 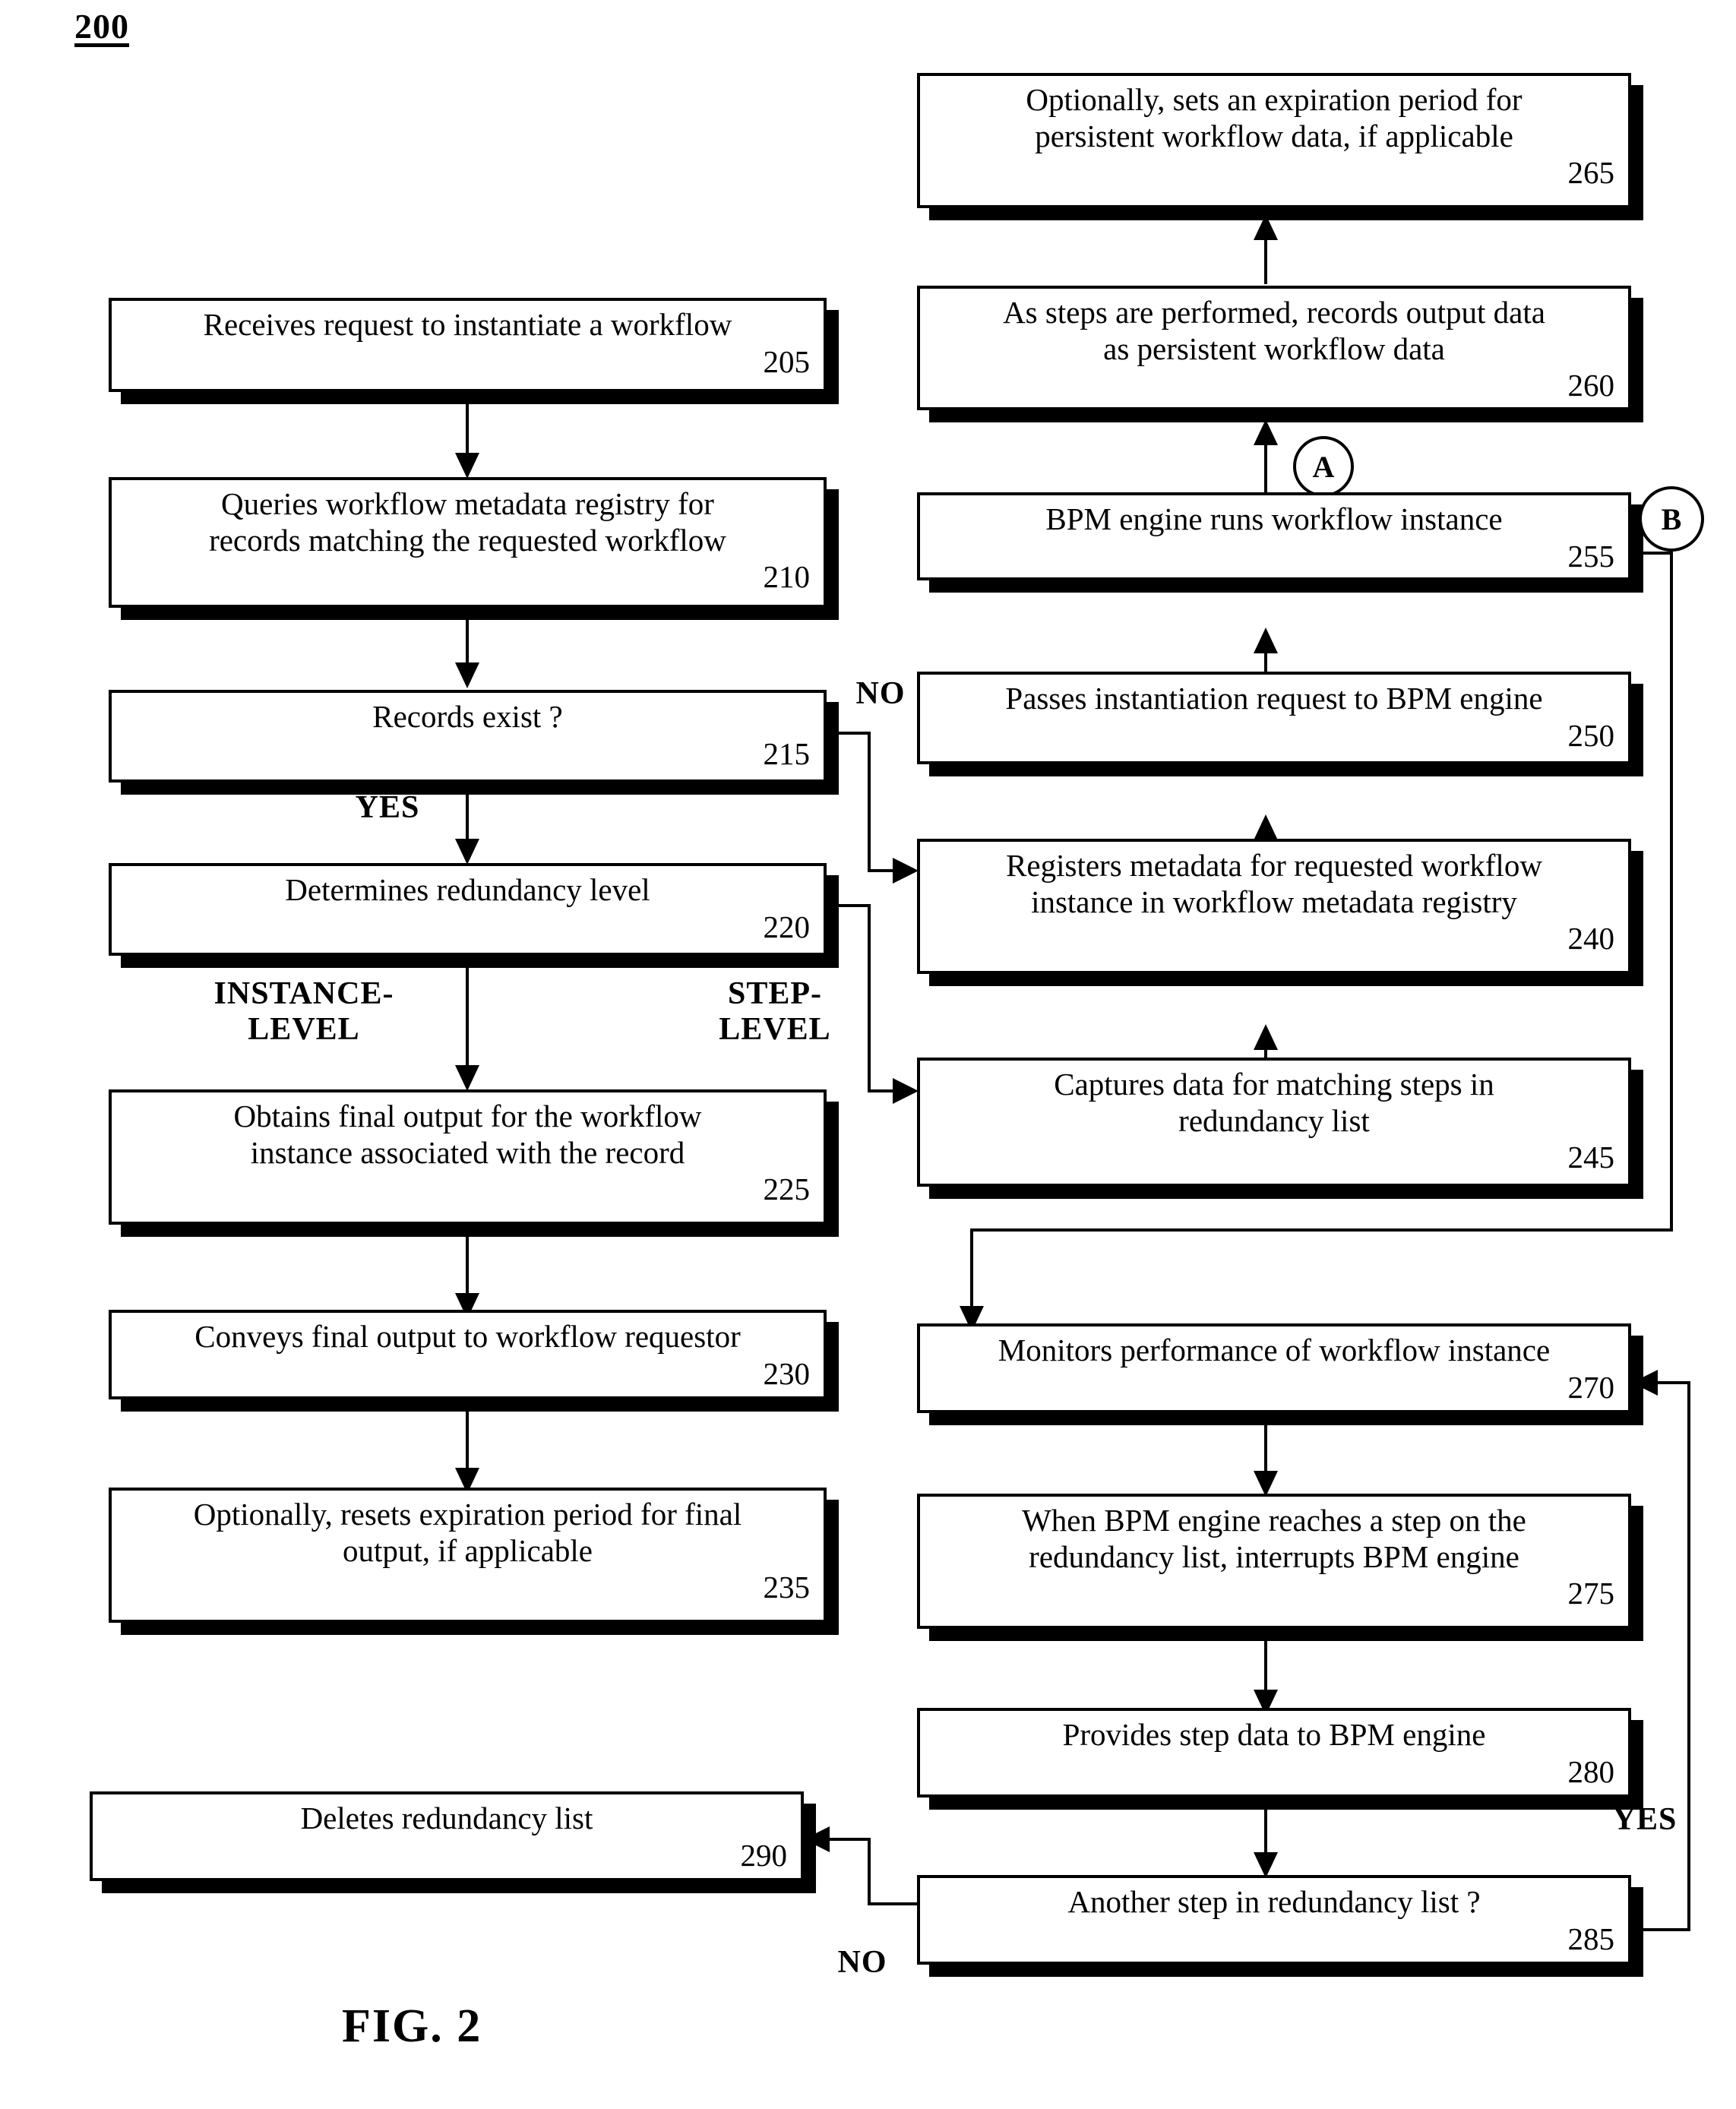 What do you see at coordinates (1591, 556) in the screenshot?
I see `process-box-255-ref: 255` at bounding box center [1591, 556].